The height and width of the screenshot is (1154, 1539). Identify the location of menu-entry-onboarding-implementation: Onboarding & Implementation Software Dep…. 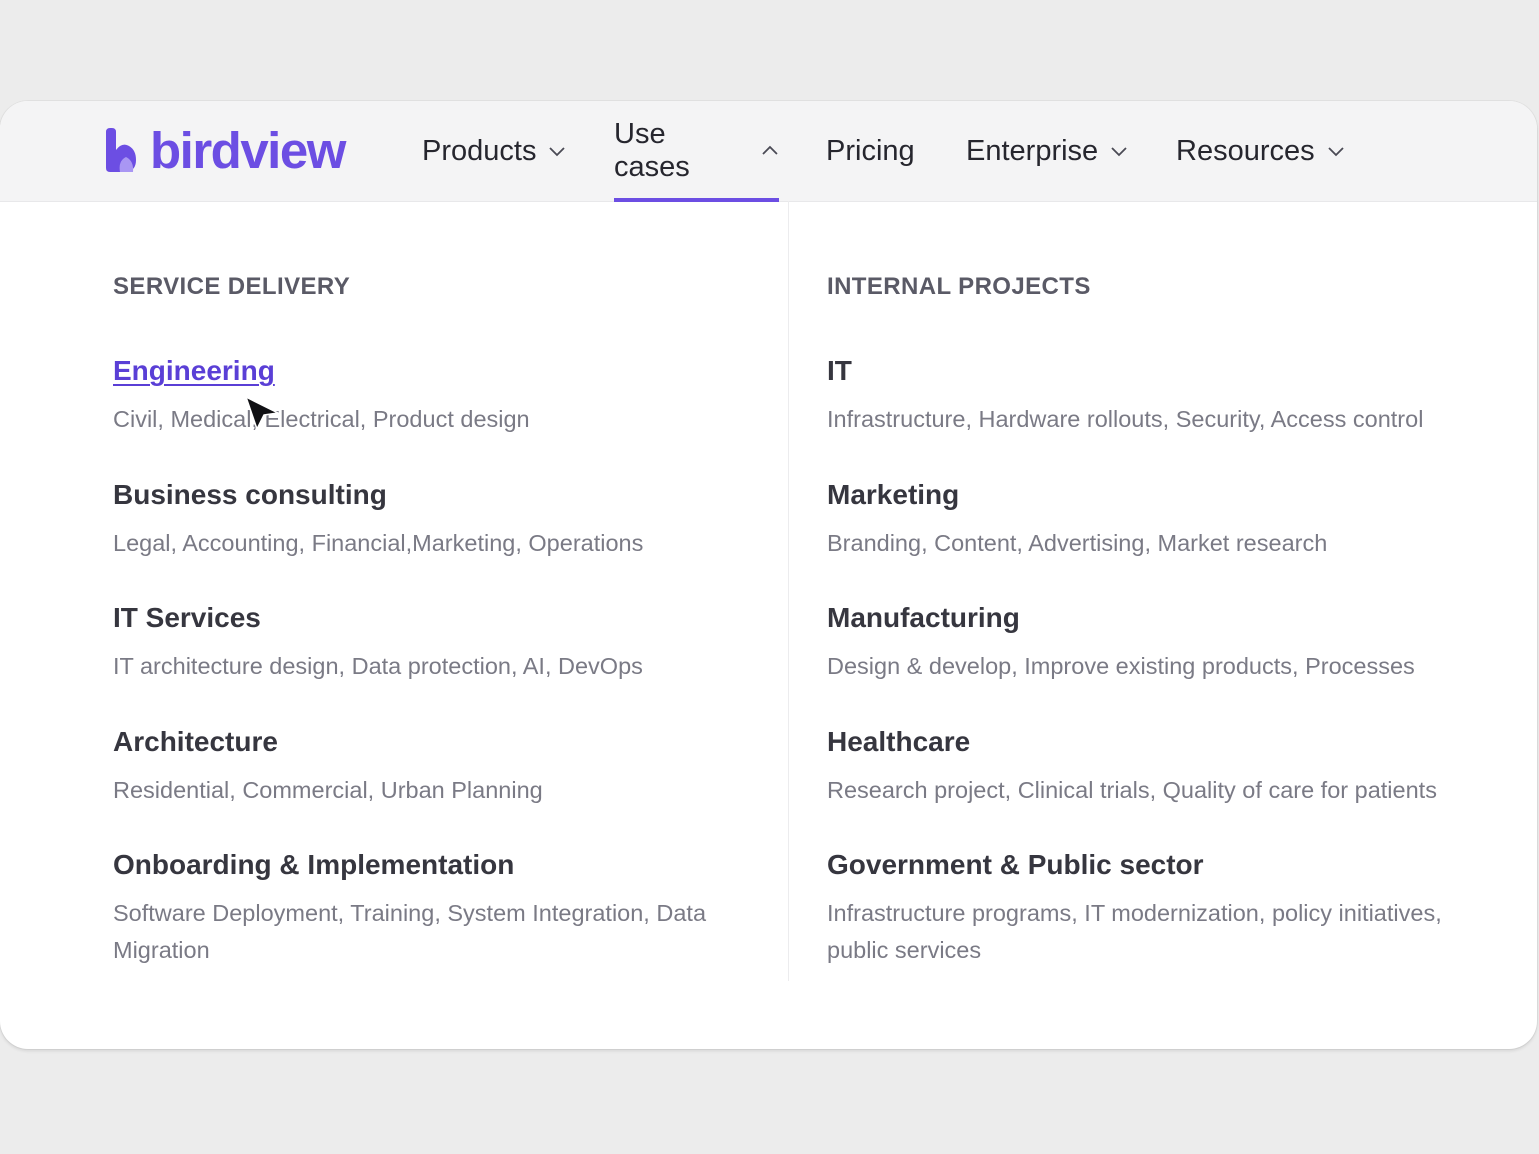
(413, 908).